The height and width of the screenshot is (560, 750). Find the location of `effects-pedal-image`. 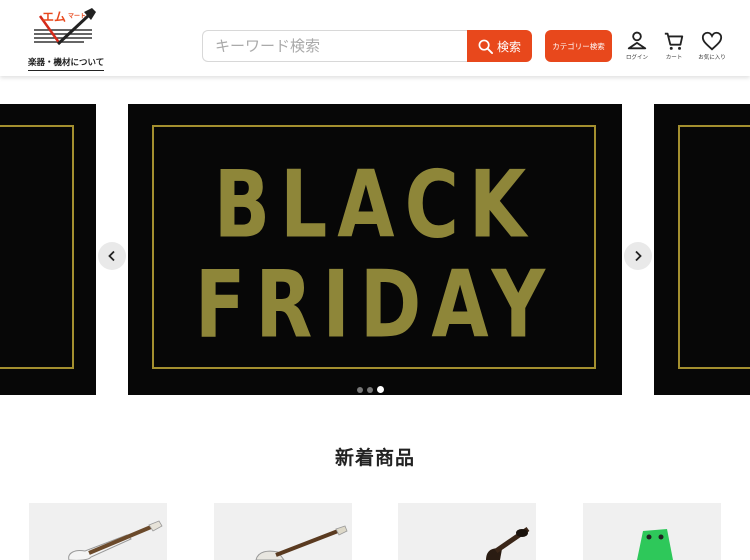

effects-pedal-image is located at coordinates (655, 544).